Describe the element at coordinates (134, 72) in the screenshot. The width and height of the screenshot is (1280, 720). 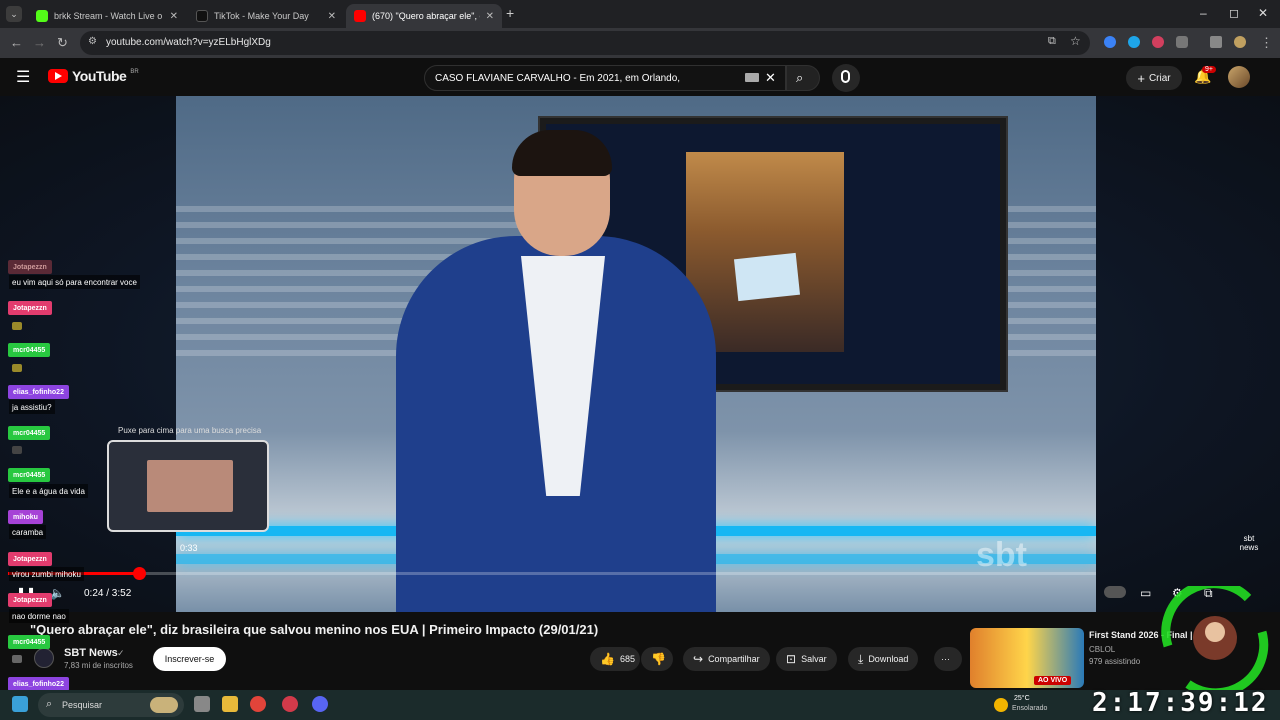
I see `region-code: BR` at that location.